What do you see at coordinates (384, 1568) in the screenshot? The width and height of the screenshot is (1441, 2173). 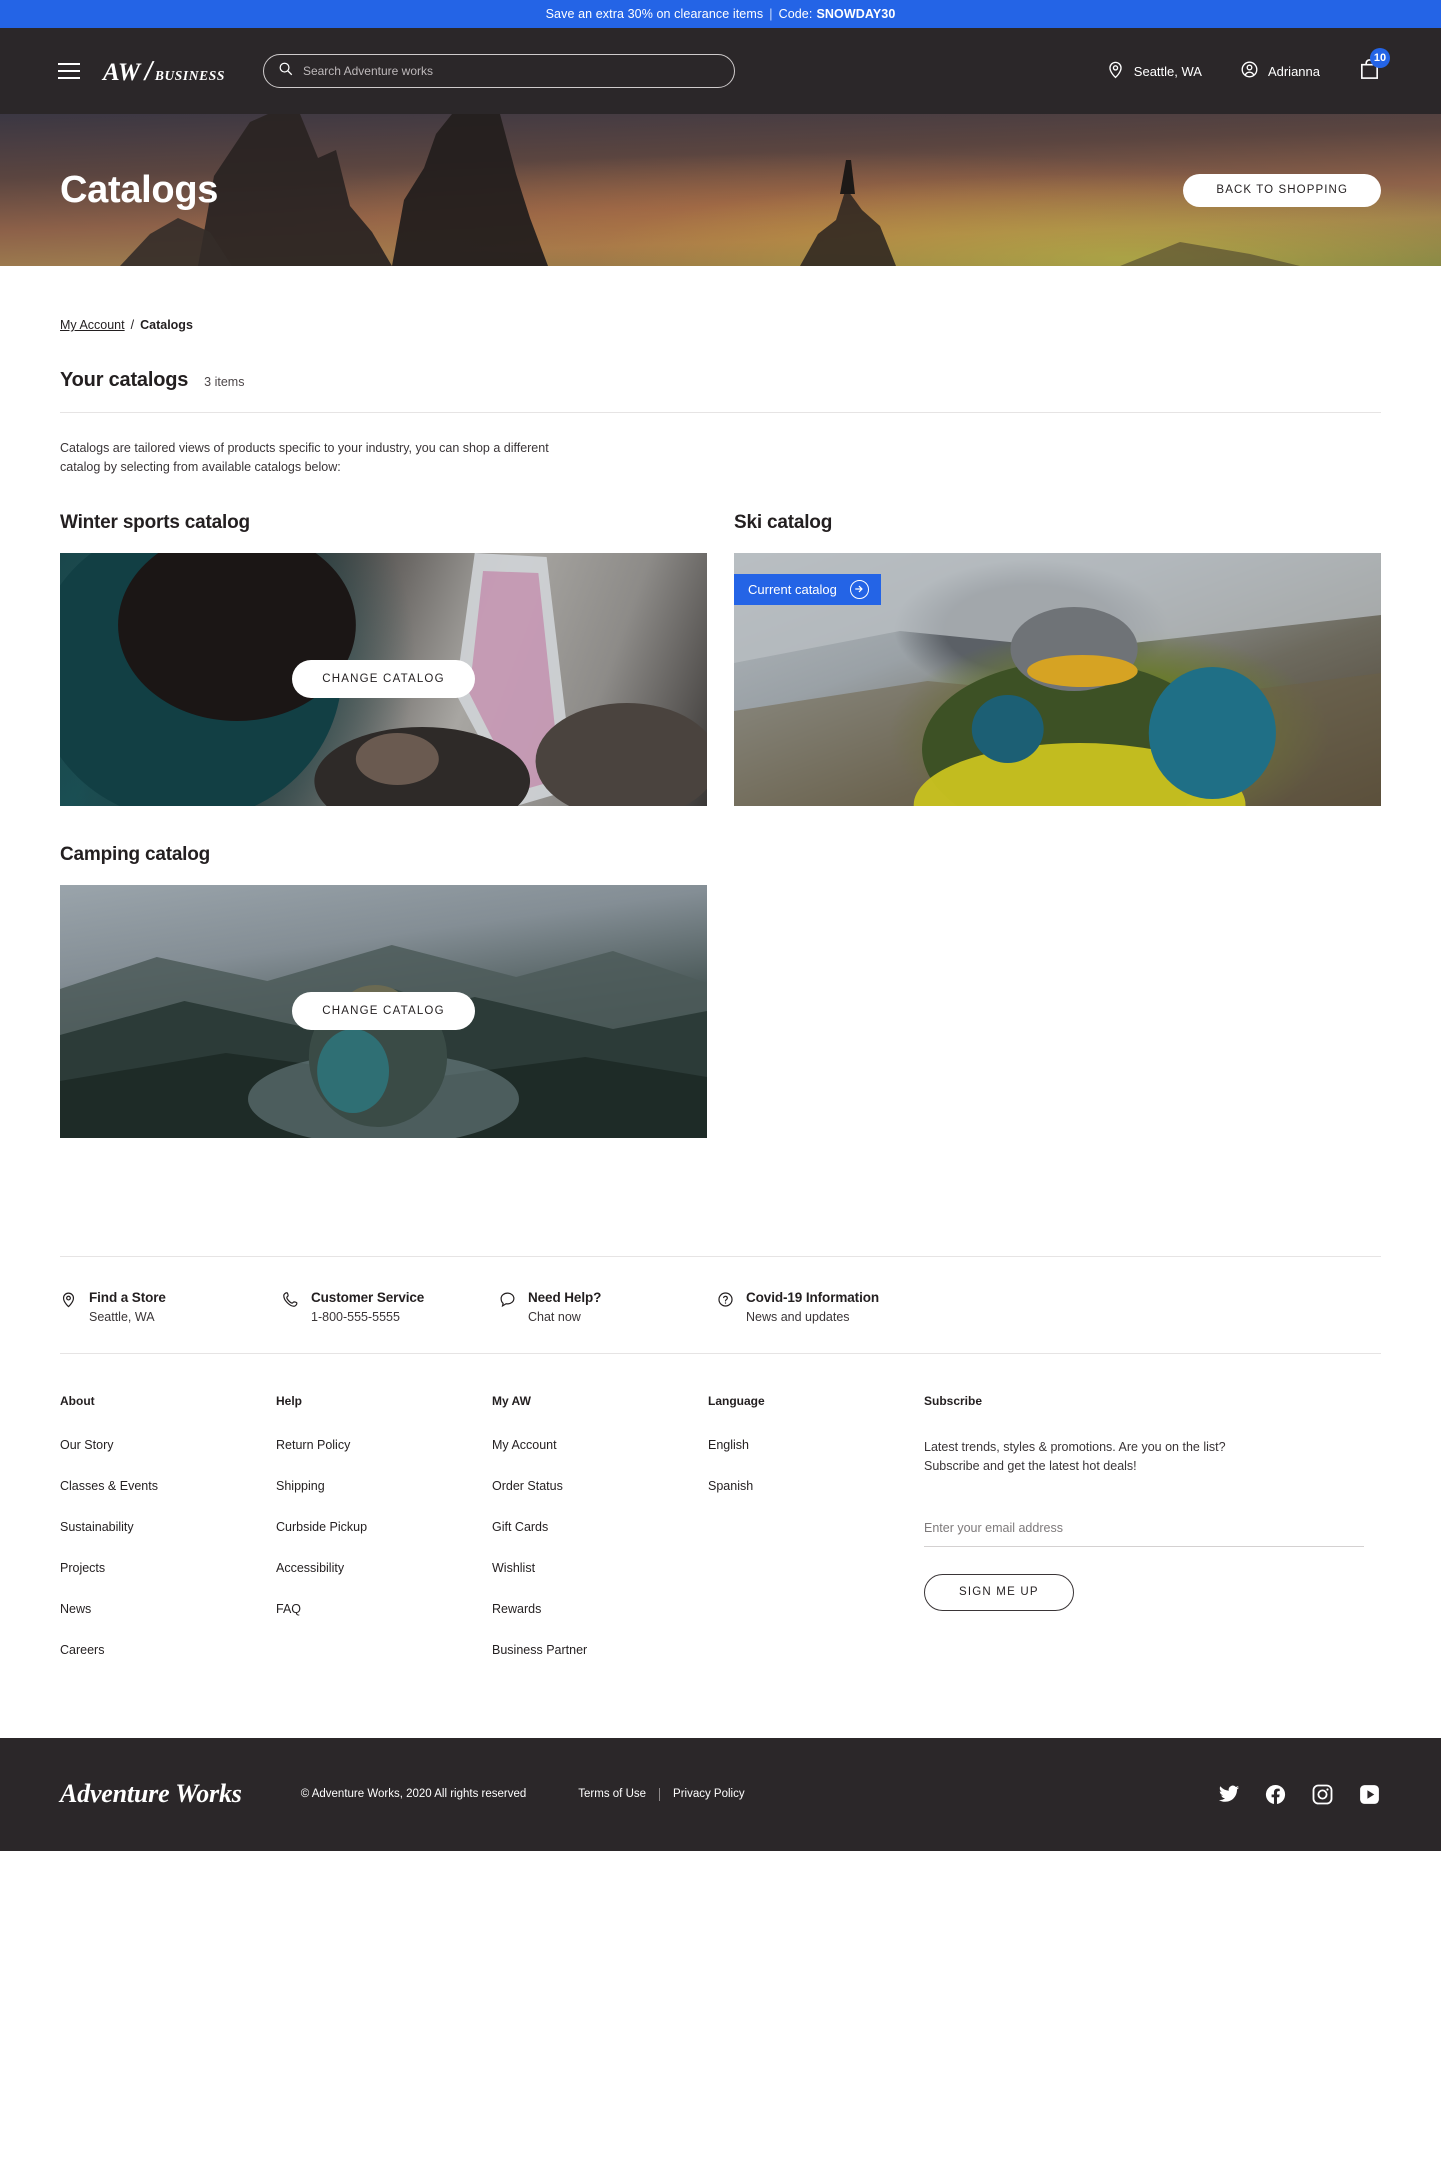 I see `footer-link: Accessibility` at bounding box center [384, 1568].